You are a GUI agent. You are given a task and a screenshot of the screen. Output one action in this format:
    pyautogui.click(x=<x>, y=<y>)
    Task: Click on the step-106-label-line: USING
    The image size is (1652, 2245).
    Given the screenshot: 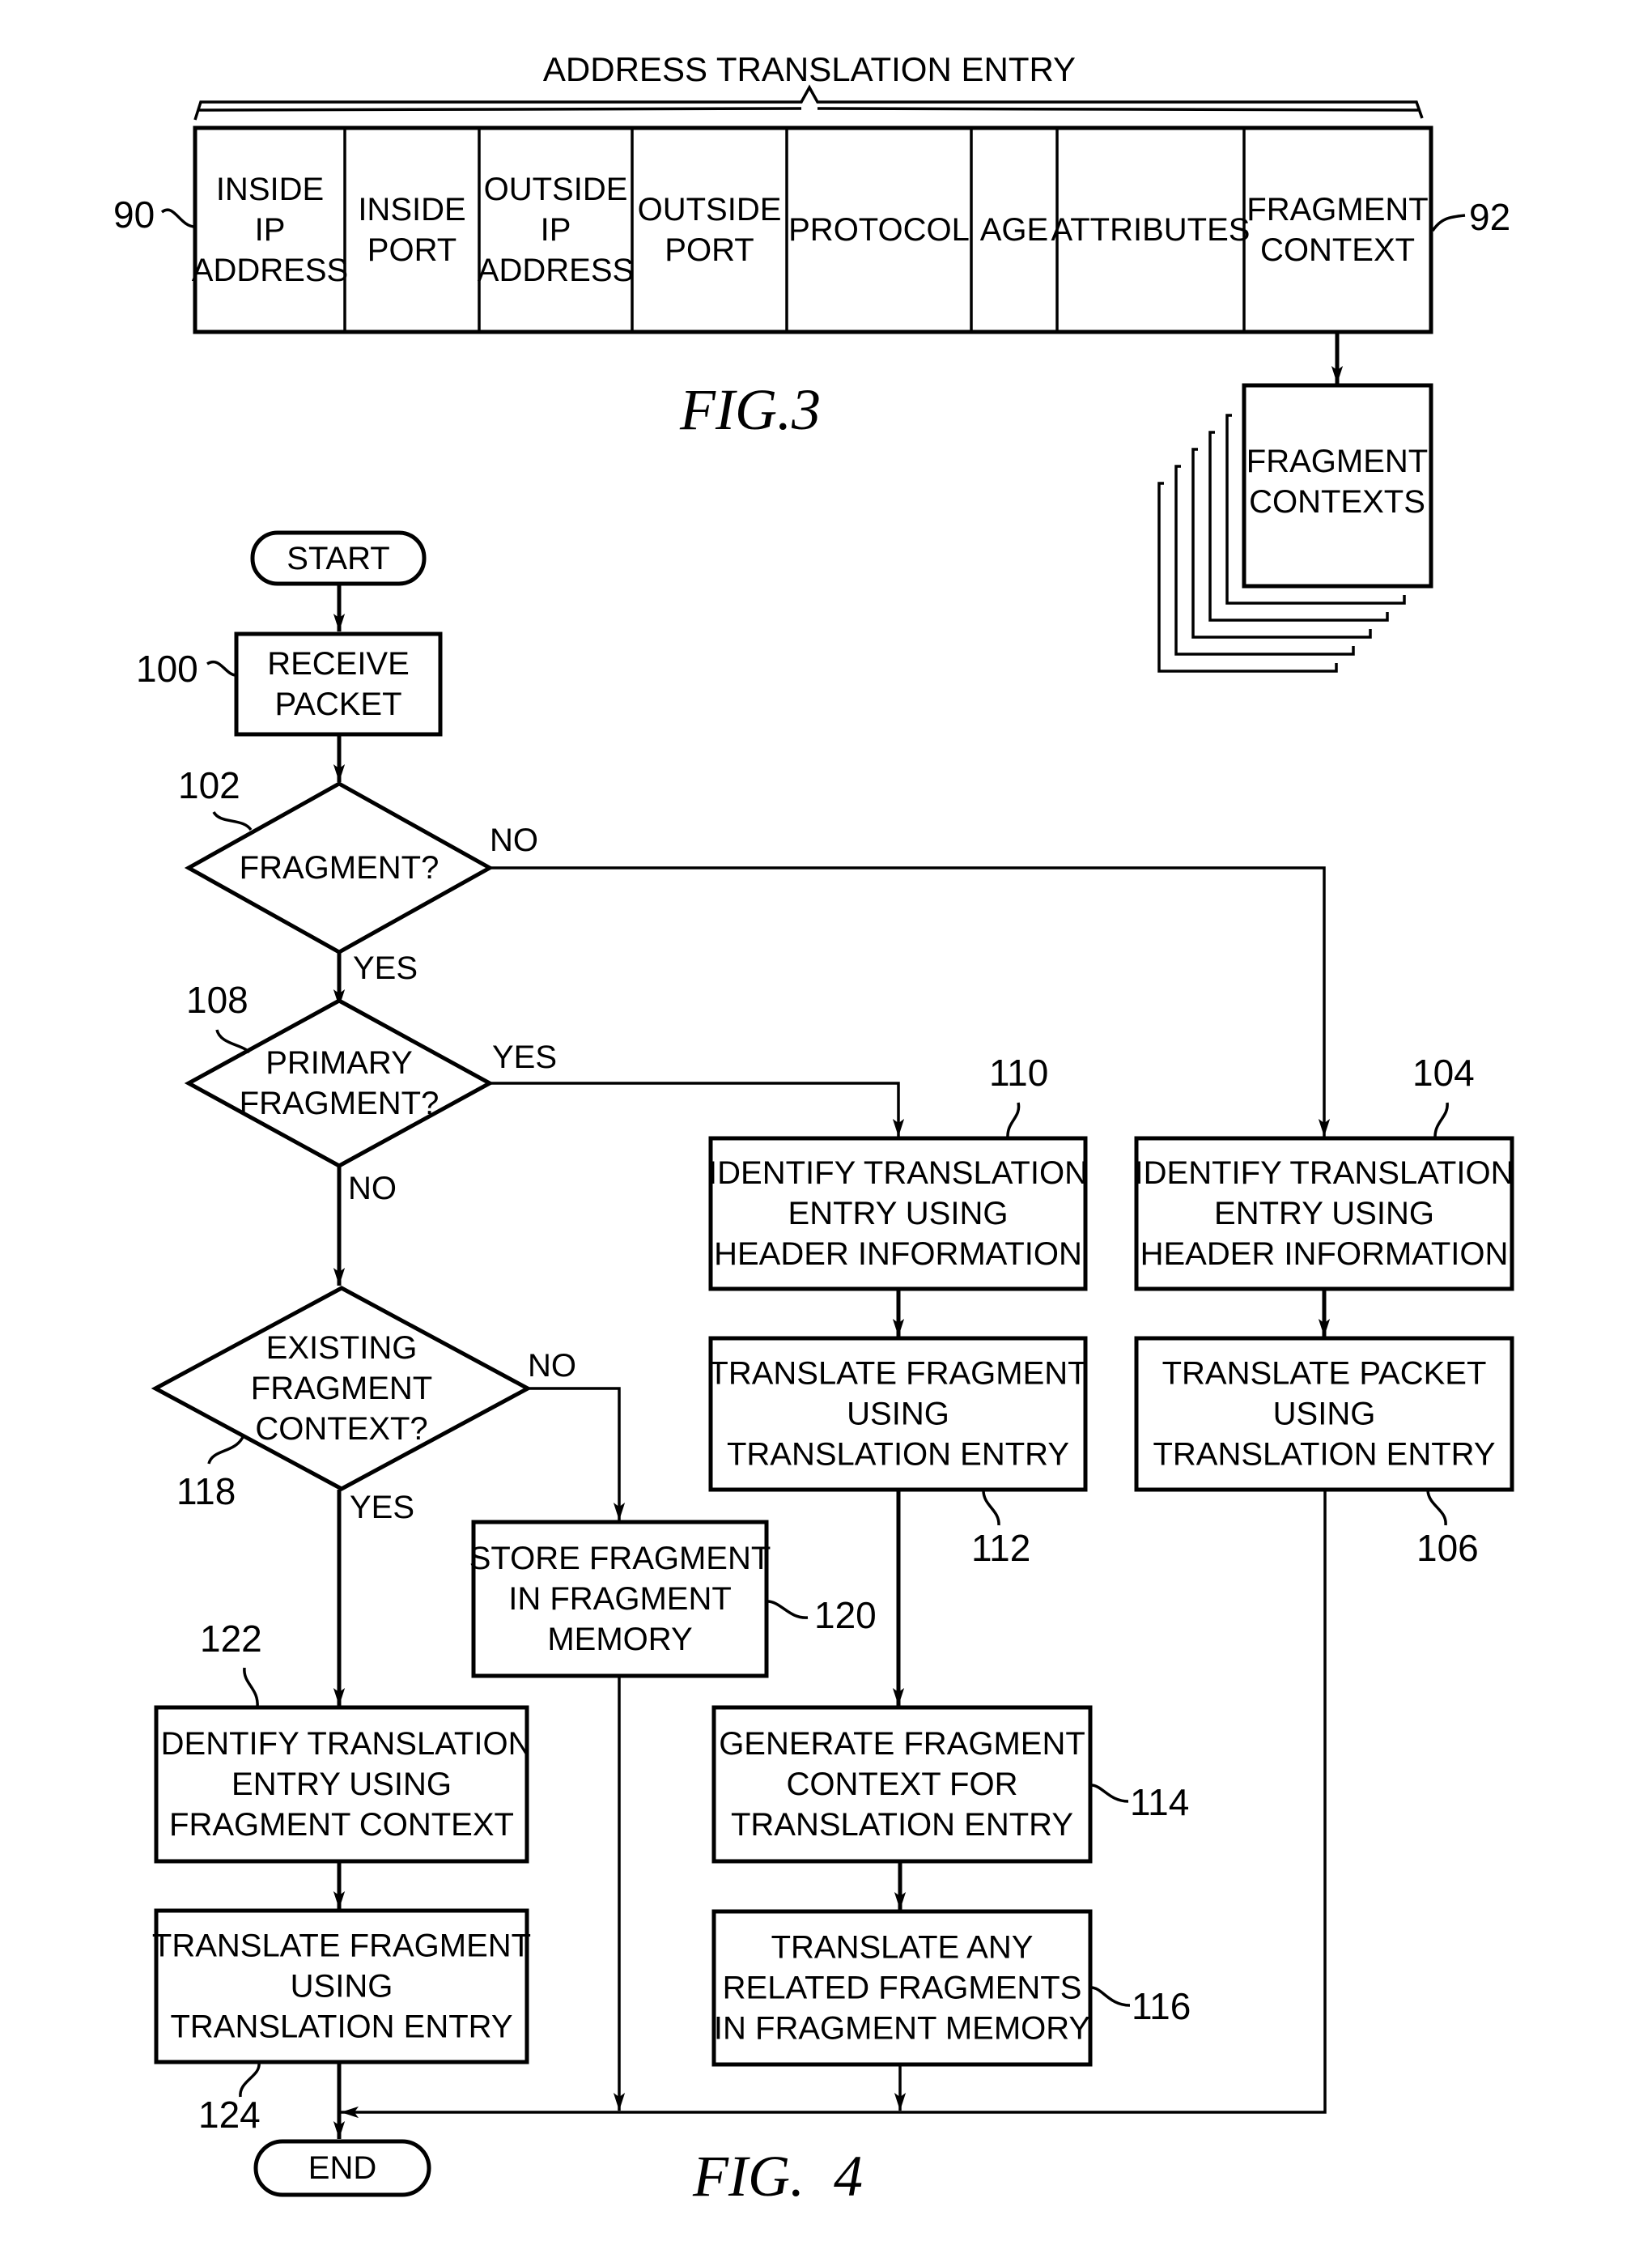 What is the action you would take?
    pyautogui.click(x=1325, y=1414)
    